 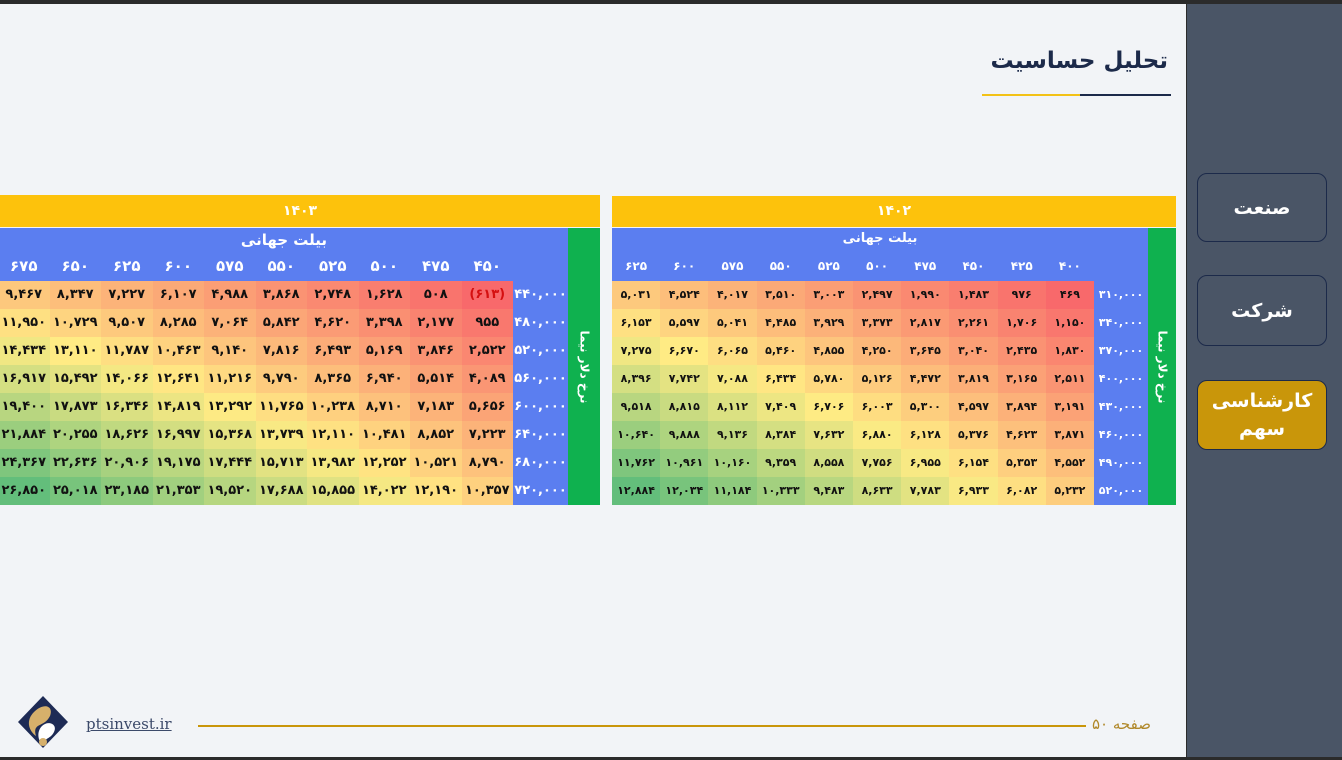 I want to click on table-cell: ۵,۳۵۳, so click(x=1021, y=463).